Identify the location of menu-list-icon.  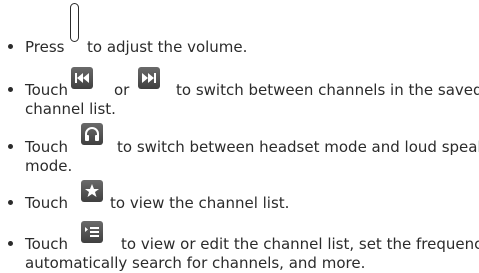
(92, 232).